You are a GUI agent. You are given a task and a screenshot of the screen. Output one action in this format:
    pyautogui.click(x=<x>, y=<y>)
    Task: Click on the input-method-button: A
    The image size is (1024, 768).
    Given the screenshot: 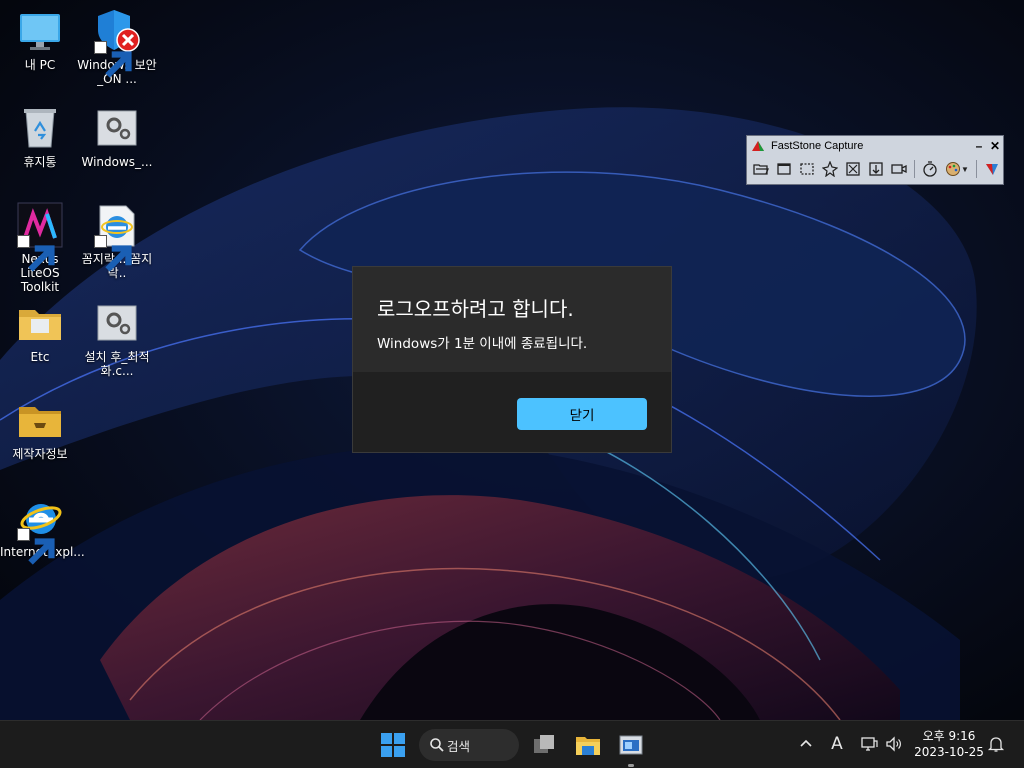 What is the action you would take?
    pyautogui.click(x=837, y=744)
    